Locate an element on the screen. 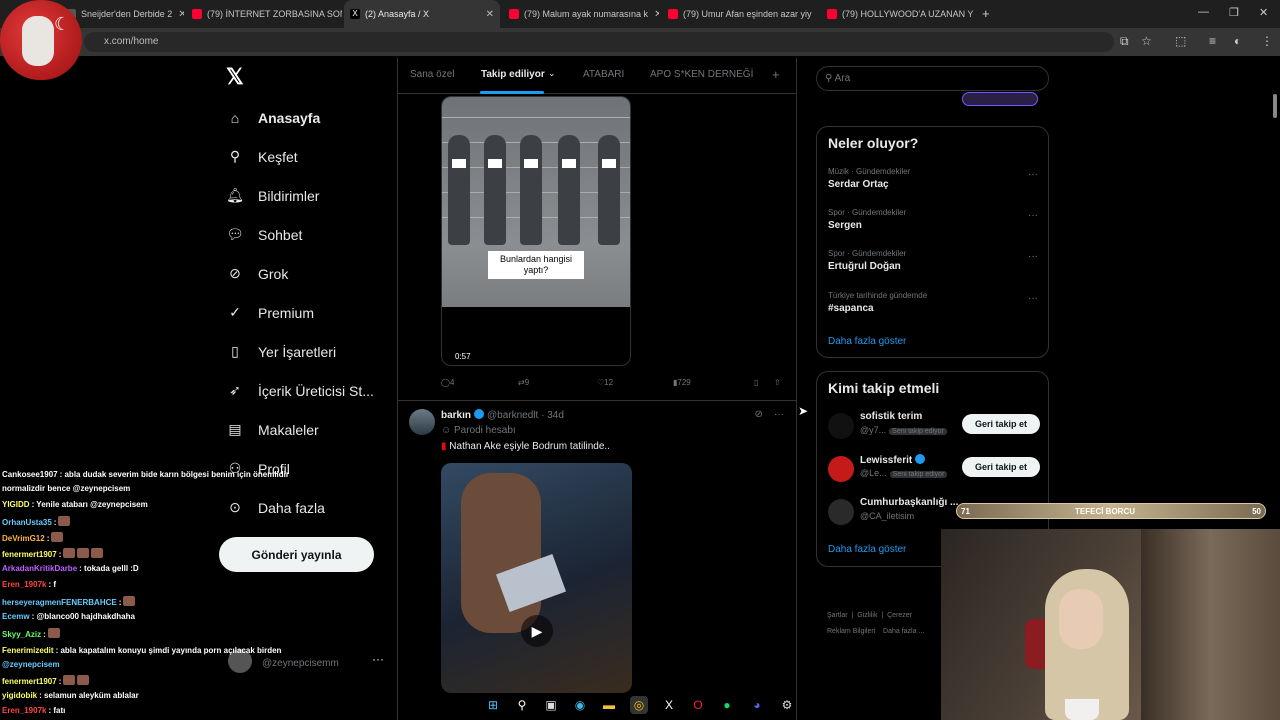  tweet-video: ▶ is located at coordinates (536, 578).